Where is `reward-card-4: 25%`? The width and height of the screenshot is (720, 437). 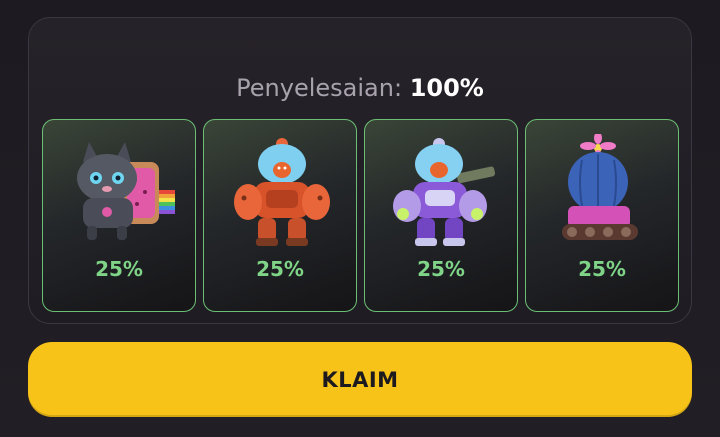 reward-card-4: 25% is located at coordinates (602, 215).